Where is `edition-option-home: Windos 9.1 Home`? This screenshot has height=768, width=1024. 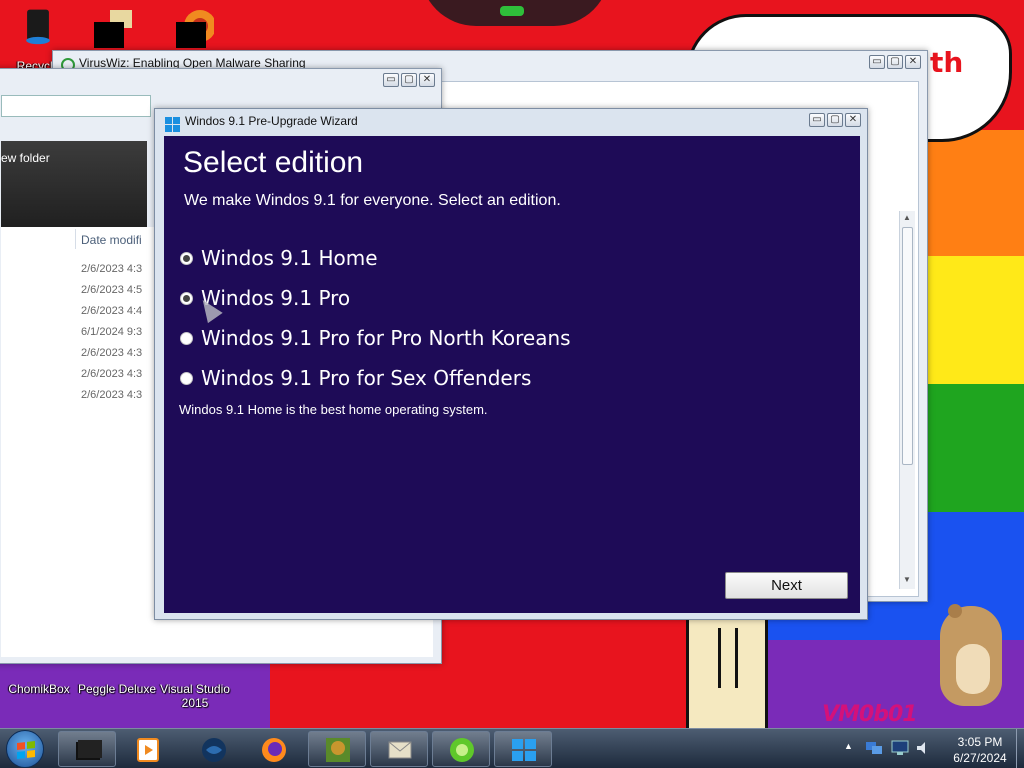 edition-option-home: Windos 9.1 Home is located at coordinates (279, 258).